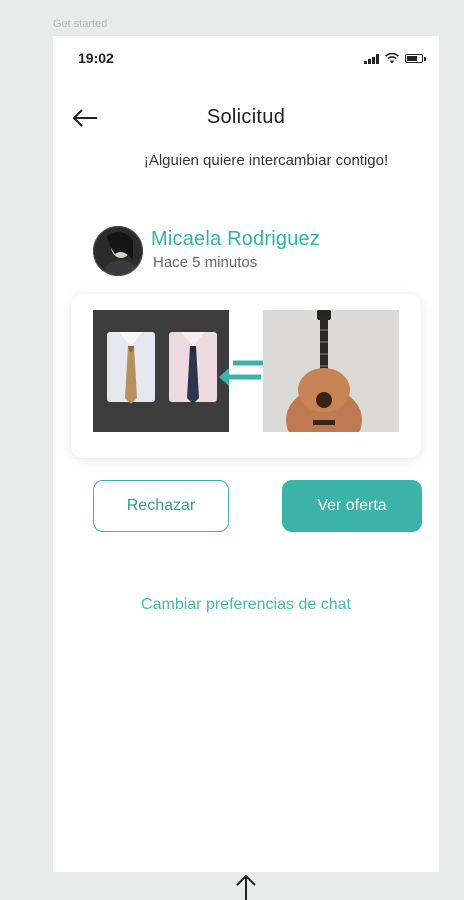  What do you see at coordinates (80, 24) in the screenshot?
I see `frame-label: Get started` at bounding box center [80, 24].